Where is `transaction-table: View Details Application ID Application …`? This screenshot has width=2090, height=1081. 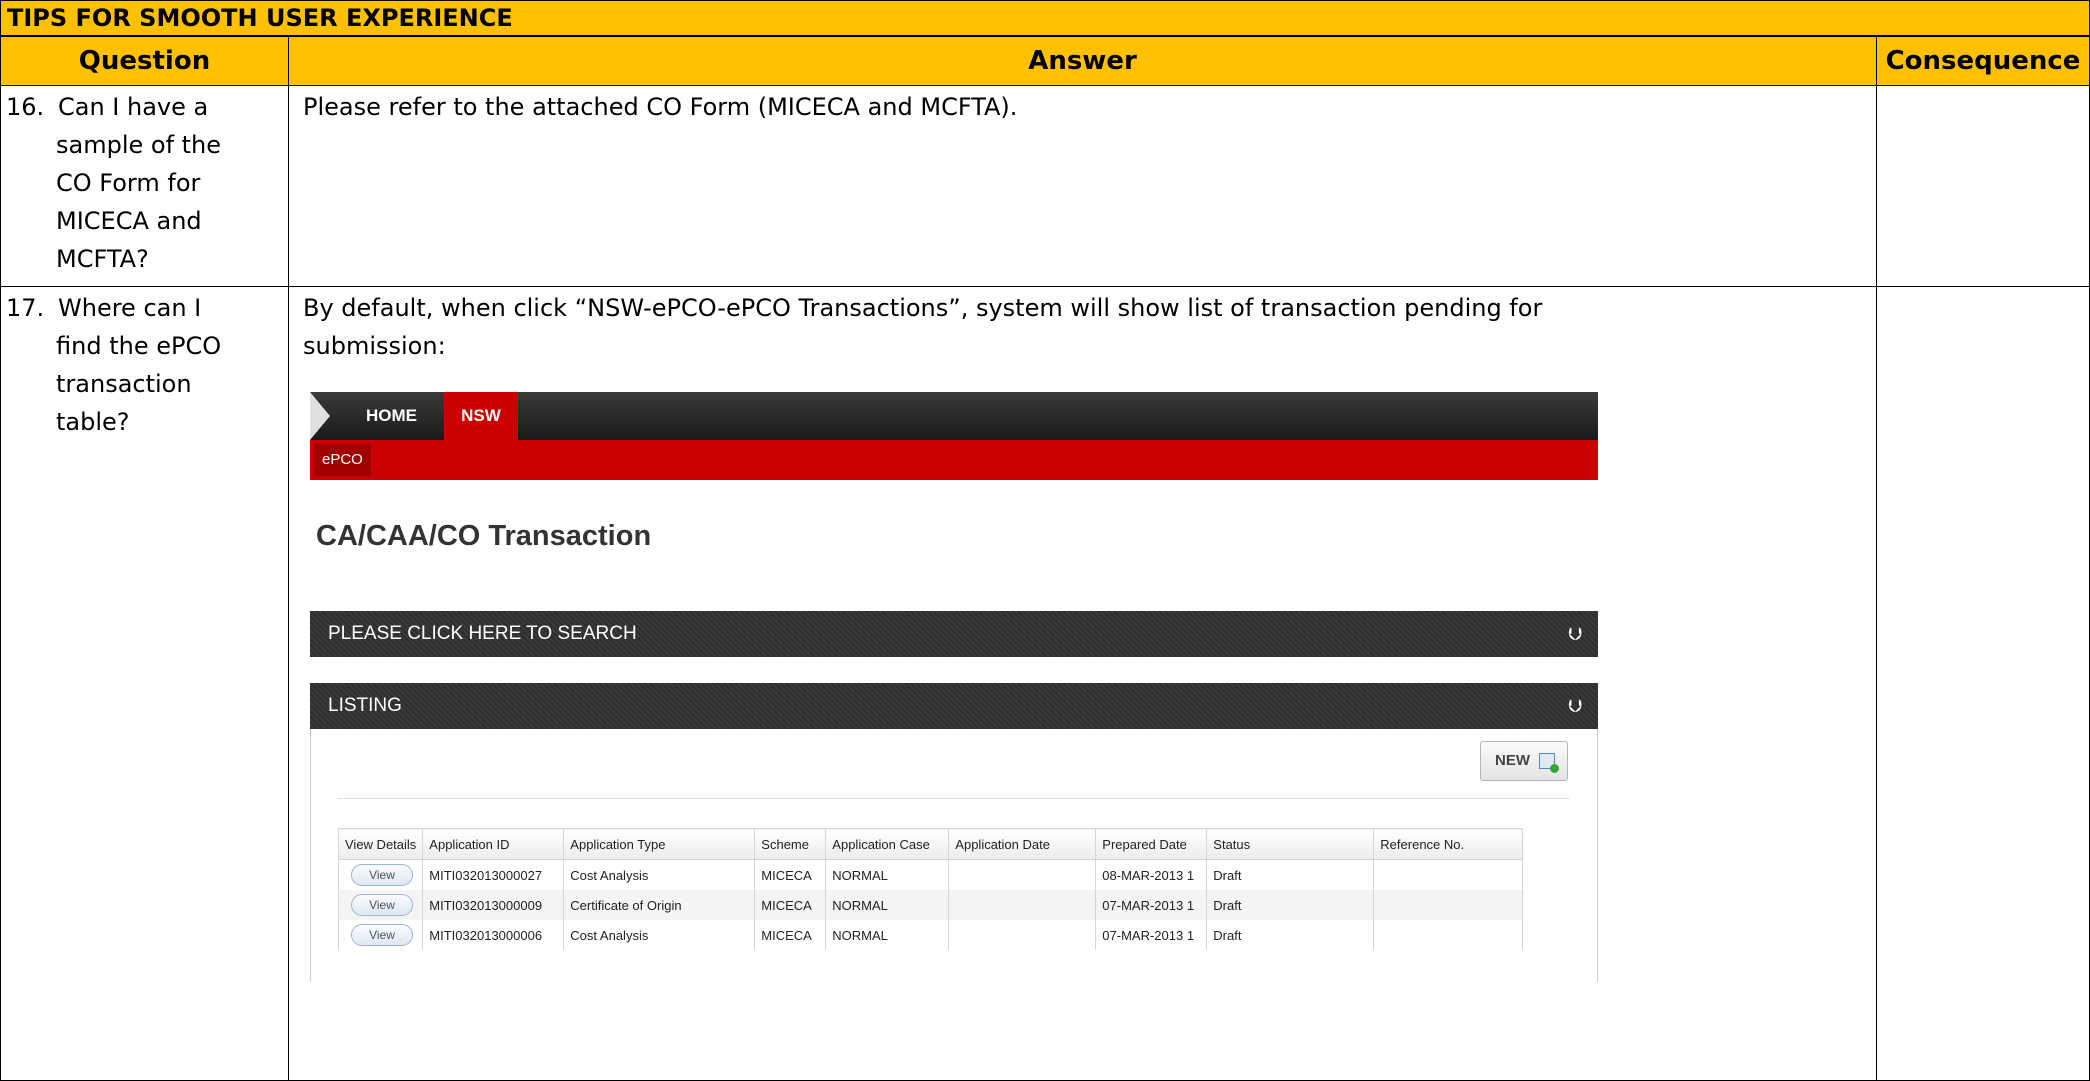
transaction-table: View Details Application ID Application … is located at coordinates (930, 889).